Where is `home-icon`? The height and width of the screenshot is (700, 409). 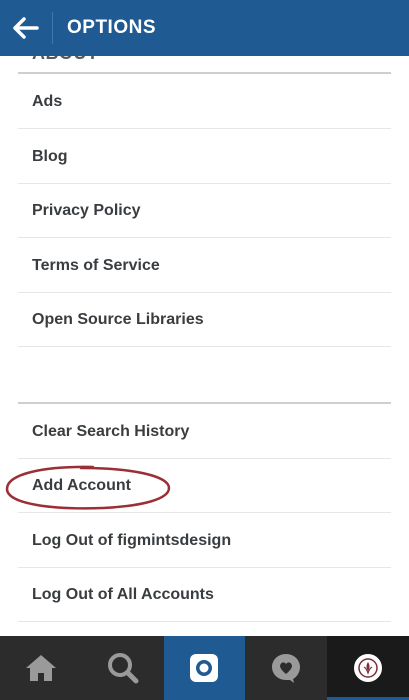
home-icon is located at coordinates (40, 668).